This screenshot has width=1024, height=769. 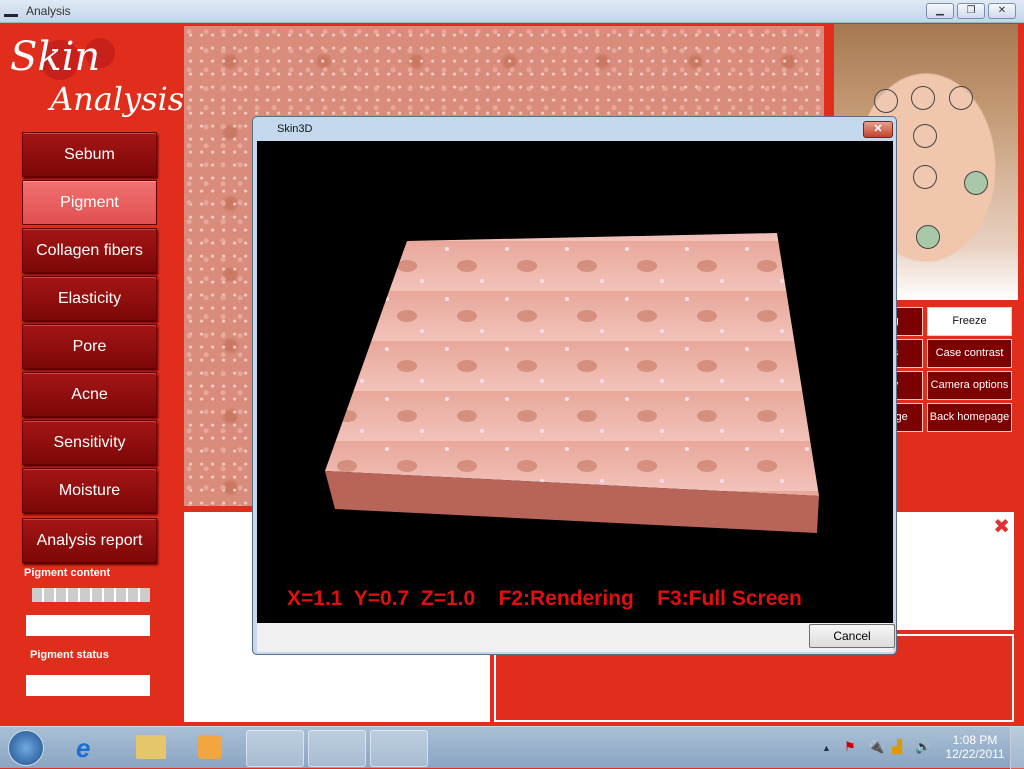 What do you see at coordinates (969, 385) in the screenshot?
I see `camera-options-button: Camera options` at bounding box center [969, 385].